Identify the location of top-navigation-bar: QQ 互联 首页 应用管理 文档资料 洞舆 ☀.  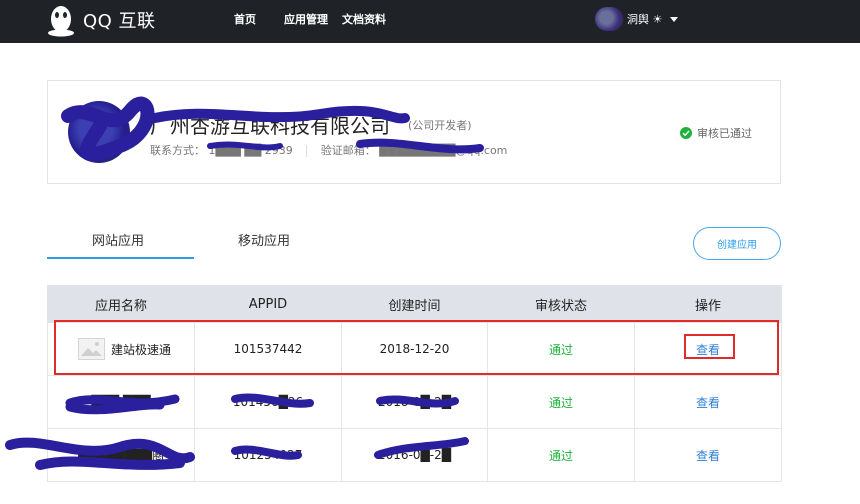
(430, 21).